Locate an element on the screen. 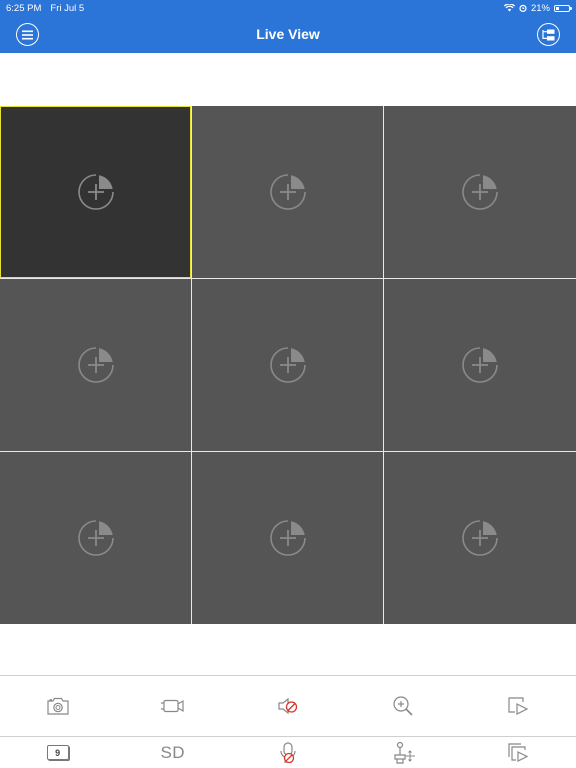 This screenshot has height=768, width=576. status-time: 6:25 PM is located at coordinates (24, 8).